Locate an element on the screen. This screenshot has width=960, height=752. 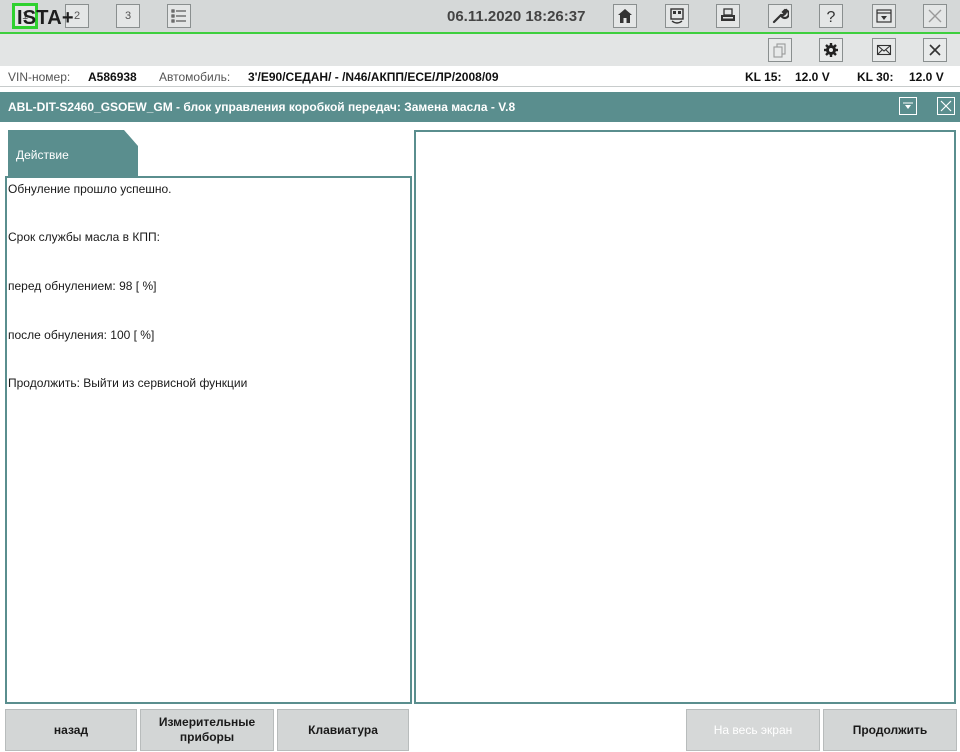
home-icon is located at coordinates (625, 16).